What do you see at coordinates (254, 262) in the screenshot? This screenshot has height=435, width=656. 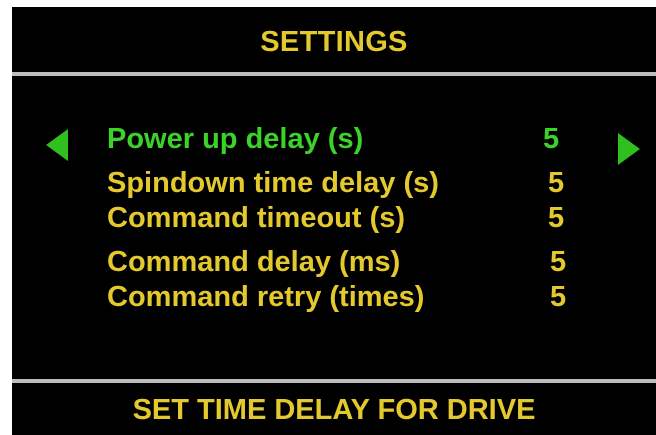 I see `setting-label: Command delay (ms)` at bounding box center [254, 262].